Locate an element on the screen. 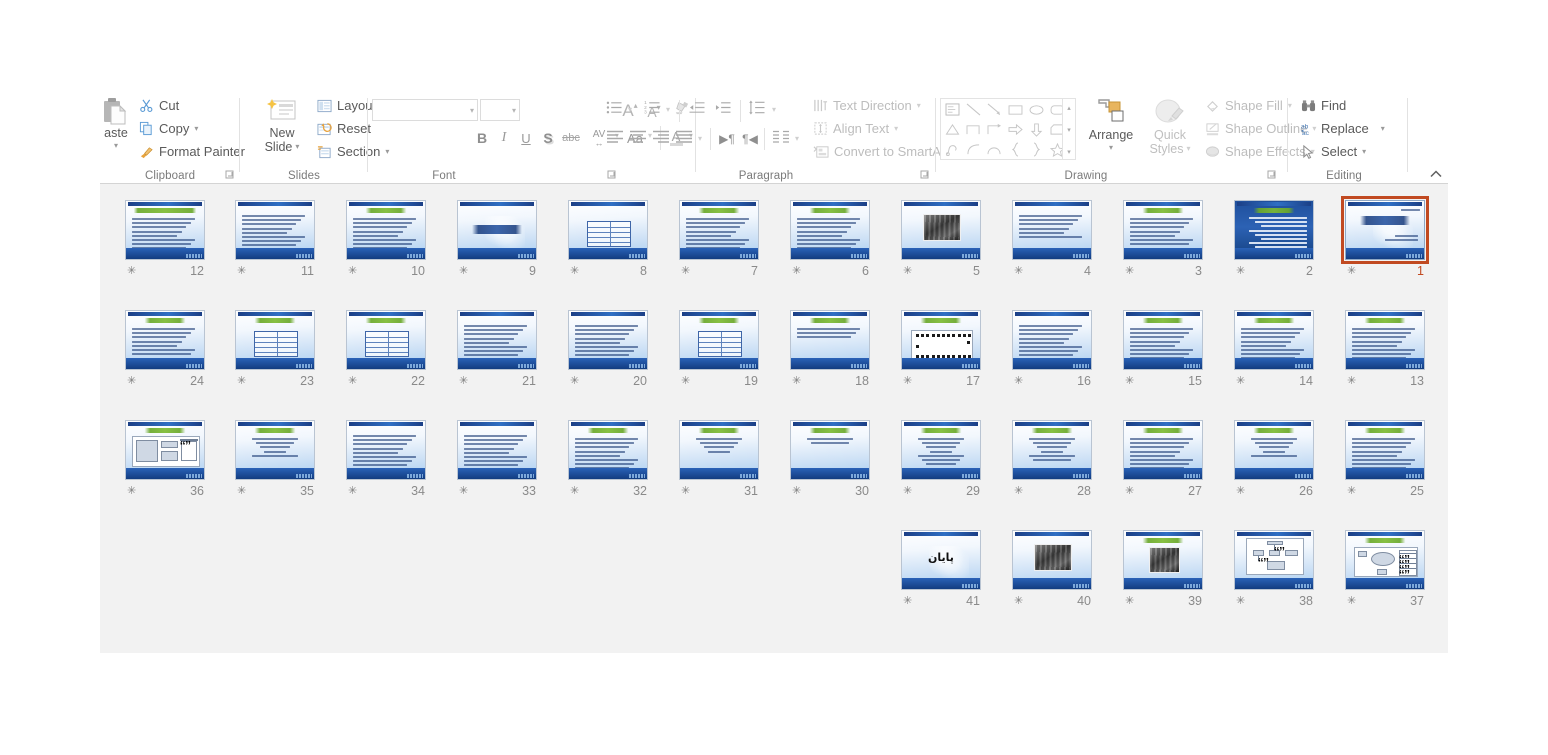 This screenshot has width=1548, height=755. numbering-button: 123 is located at coordinates (652, 110).